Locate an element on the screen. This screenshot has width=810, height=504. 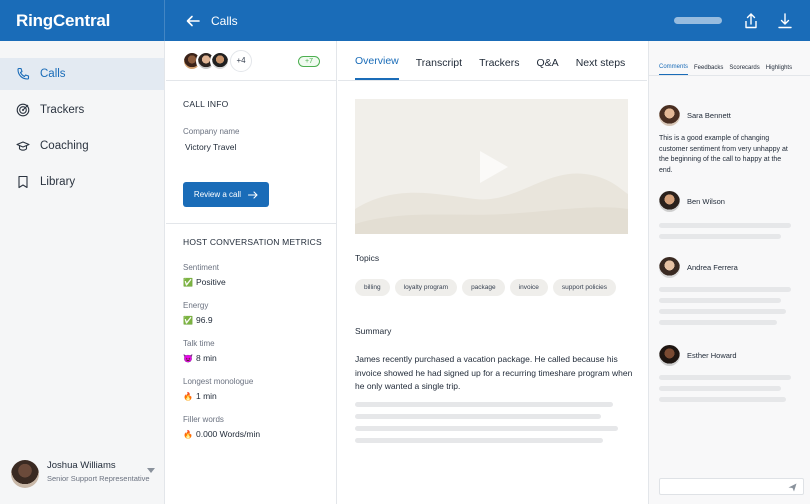
sidebar-item-coaching: Coaching is located at coordinates (82, 146).